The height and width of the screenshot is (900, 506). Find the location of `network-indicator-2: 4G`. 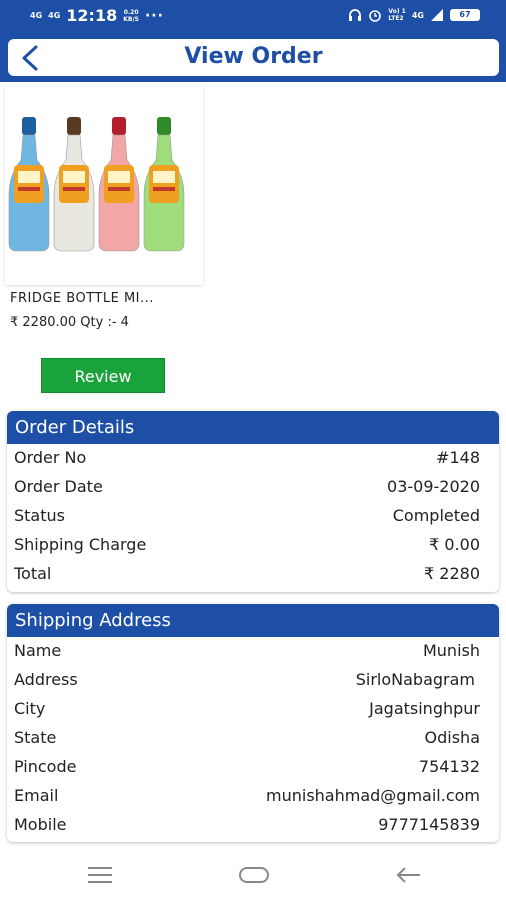

network-indicator-2: 4G is located at coordinates (54, 15).